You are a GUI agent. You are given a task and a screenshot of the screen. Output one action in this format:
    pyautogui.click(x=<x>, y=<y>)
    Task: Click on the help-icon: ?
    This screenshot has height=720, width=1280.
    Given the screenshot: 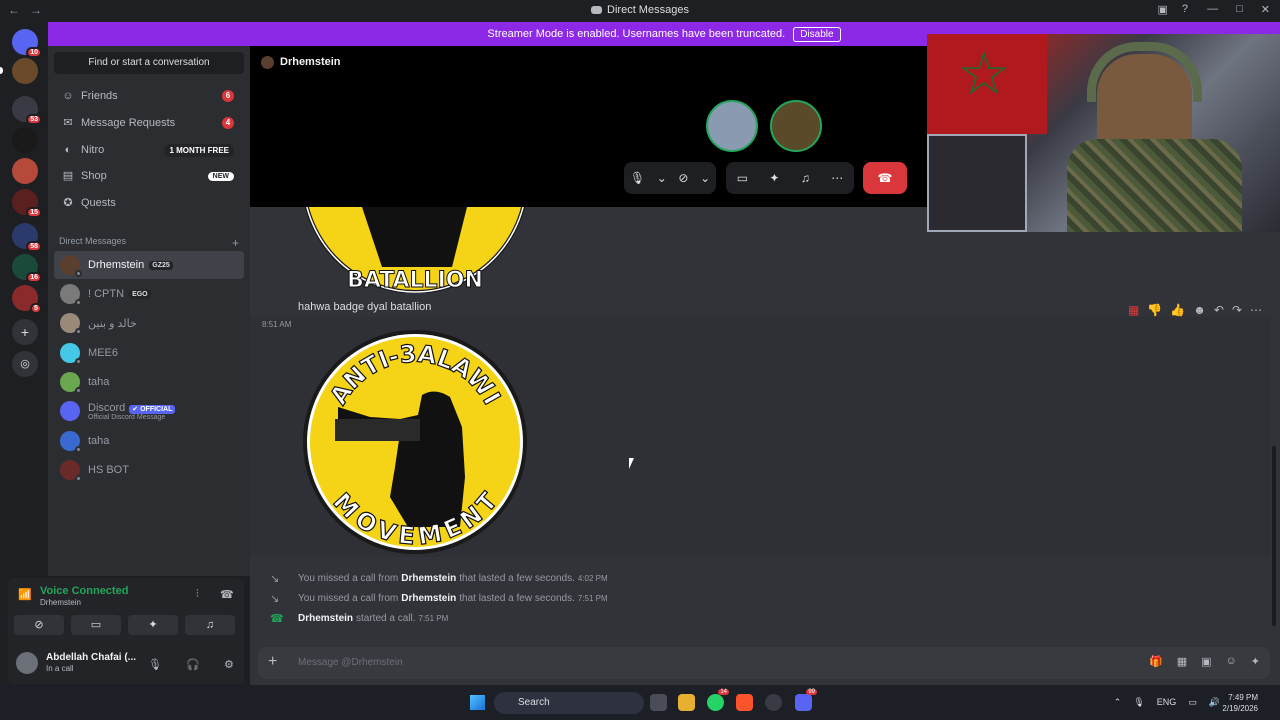 What is the action you would take?
    pyautogui.click(x=1185, y=9)
    